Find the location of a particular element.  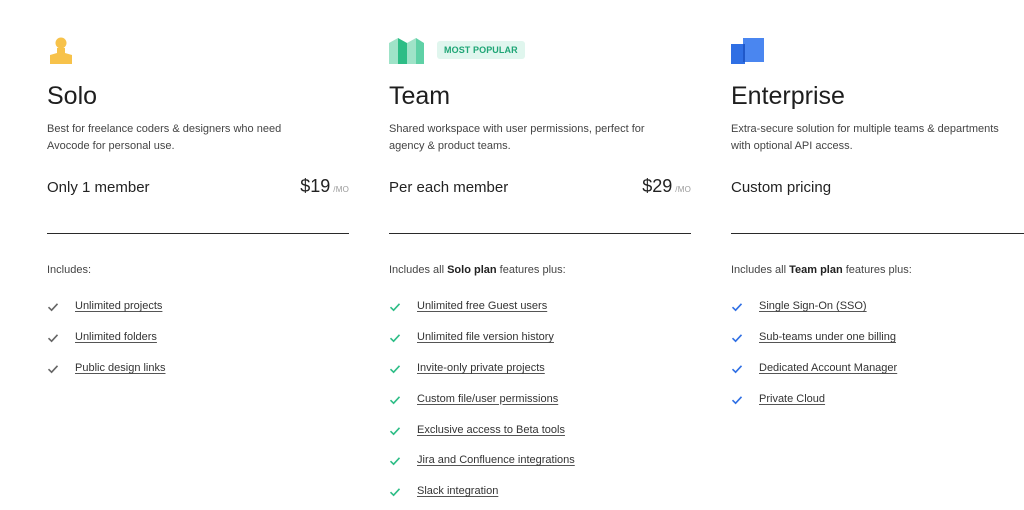

feature-item: Slack integration is located at coordinates (482, 491).